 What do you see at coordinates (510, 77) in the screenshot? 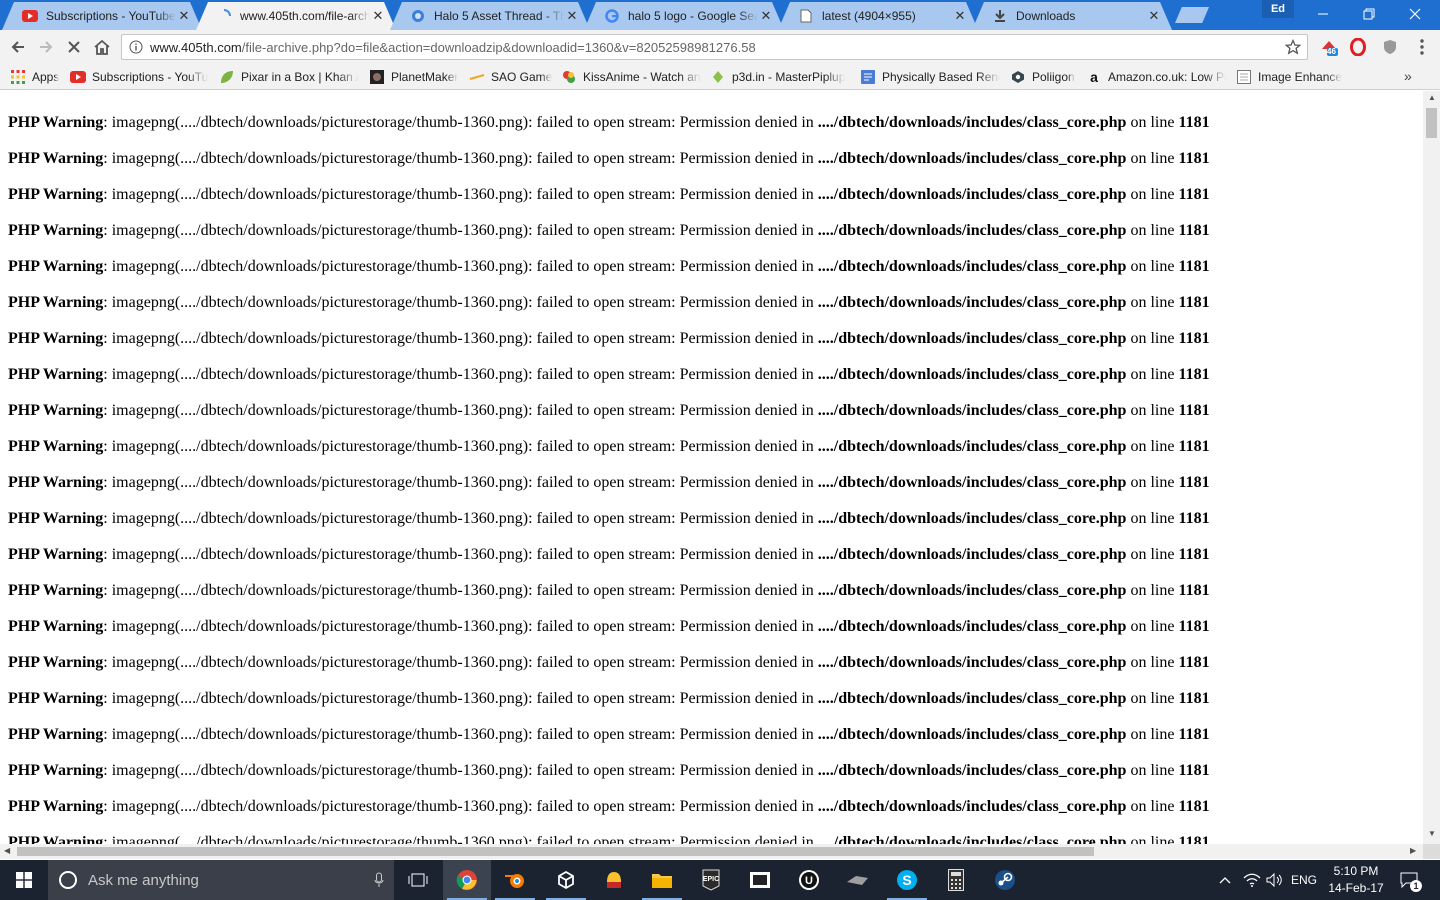
I see `bookmark-sao-game: SAO Game` at bounding box center [510, 77].